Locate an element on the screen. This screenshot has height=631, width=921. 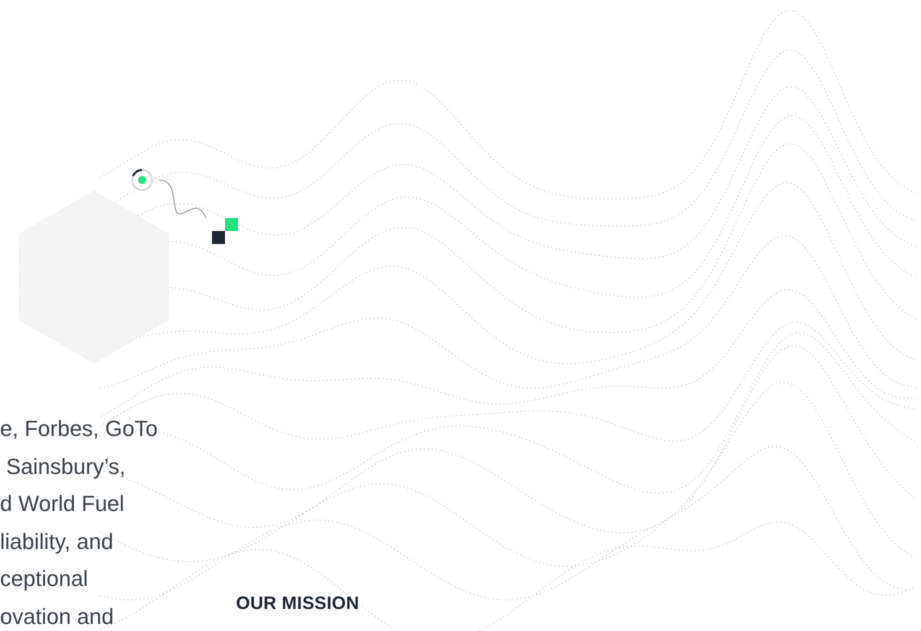
squares-icon is located at coordinates (225, 231).